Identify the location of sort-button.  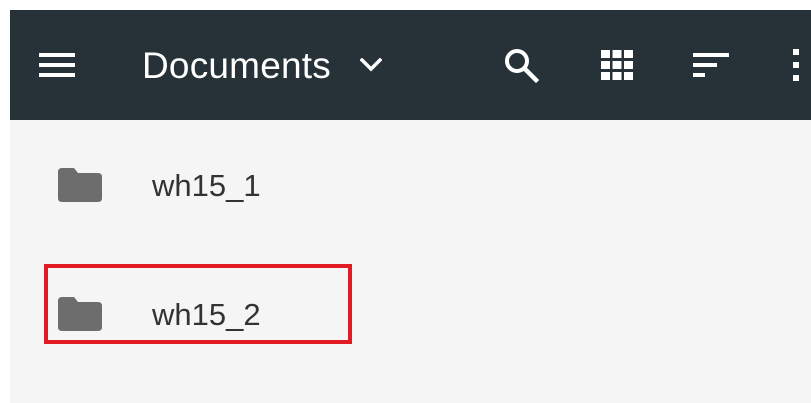
(711, 65).